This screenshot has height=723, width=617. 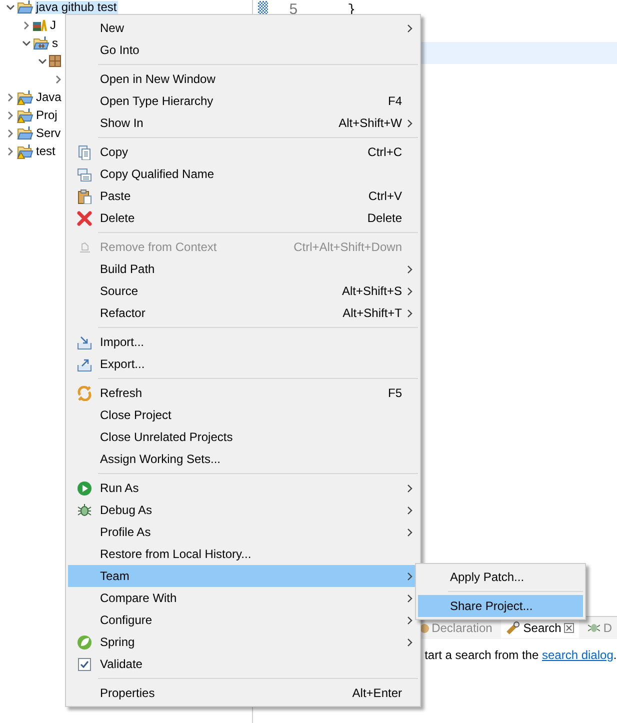 What do you see at coordinates (243, 393) in the screenshot?
I see `menu-item: Refresh F5` at bounding box center [243, 393].